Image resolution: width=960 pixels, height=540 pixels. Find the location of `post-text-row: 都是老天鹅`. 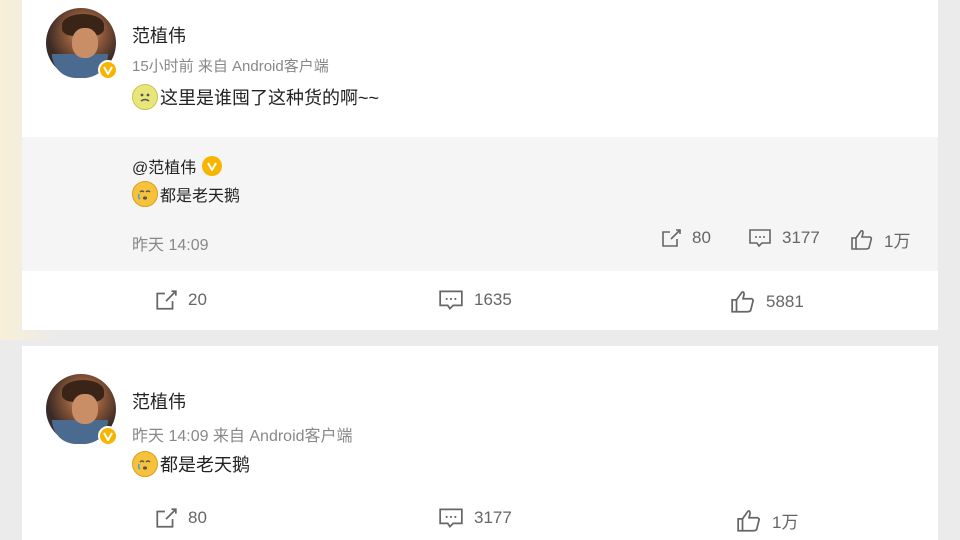

post-text-row: 都是老天鹅 is located at coordinates (191, 464).